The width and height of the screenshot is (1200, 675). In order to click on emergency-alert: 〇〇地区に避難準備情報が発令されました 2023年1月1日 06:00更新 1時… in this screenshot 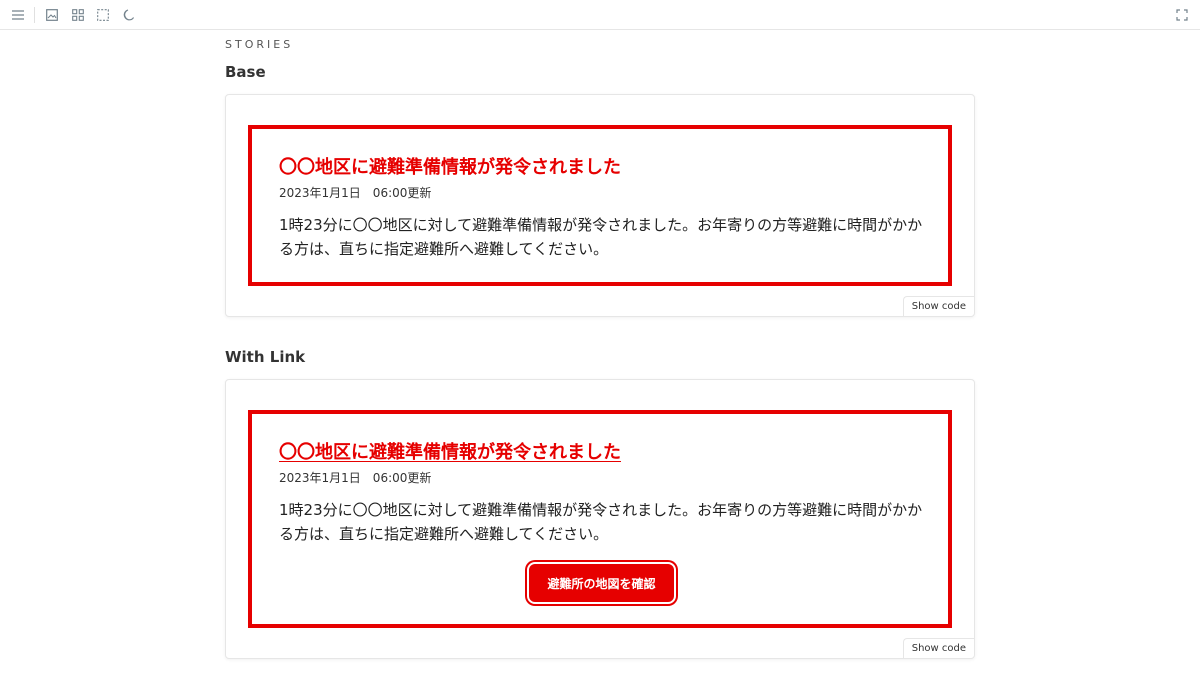, I will do `click(600, 205)`.